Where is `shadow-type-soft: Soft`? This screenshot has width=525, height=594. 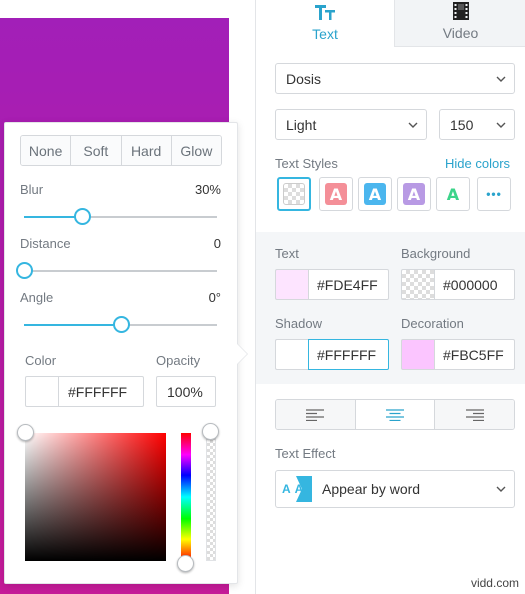 shadow-type-soft: Soft is located at coordinates (96, 150).